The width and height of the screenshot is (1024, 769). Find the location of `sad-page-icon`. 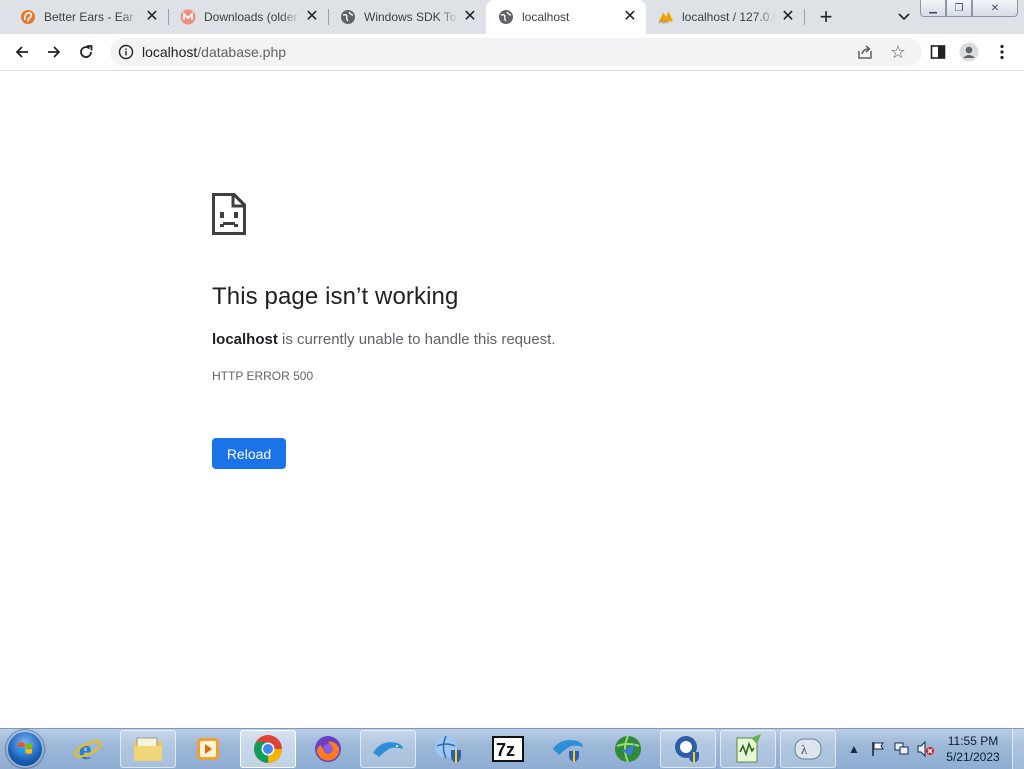

sad-page-icon is located at coordinates (229, 214).